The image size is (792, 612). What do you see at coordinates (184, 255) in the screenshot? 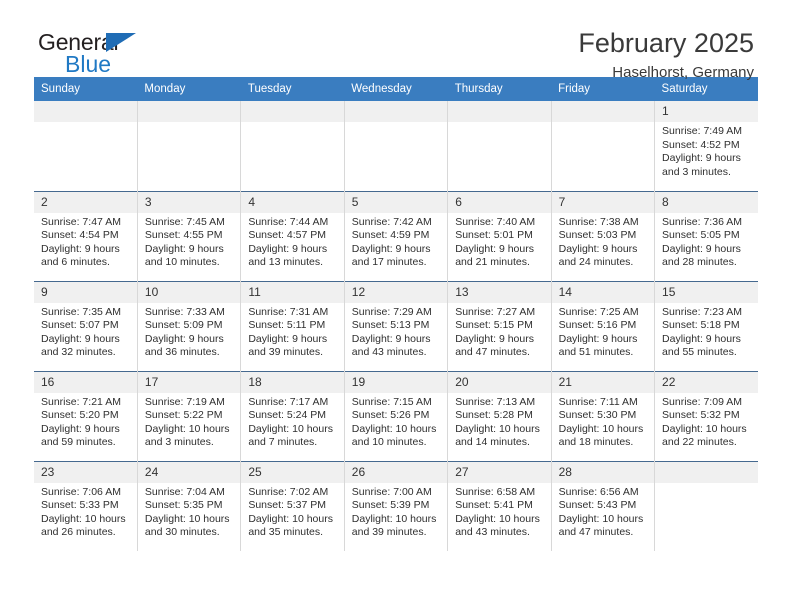
I see `daylight-text: Daylight: 9 hours and 10 minutes.` at bounding box center [184, 255].